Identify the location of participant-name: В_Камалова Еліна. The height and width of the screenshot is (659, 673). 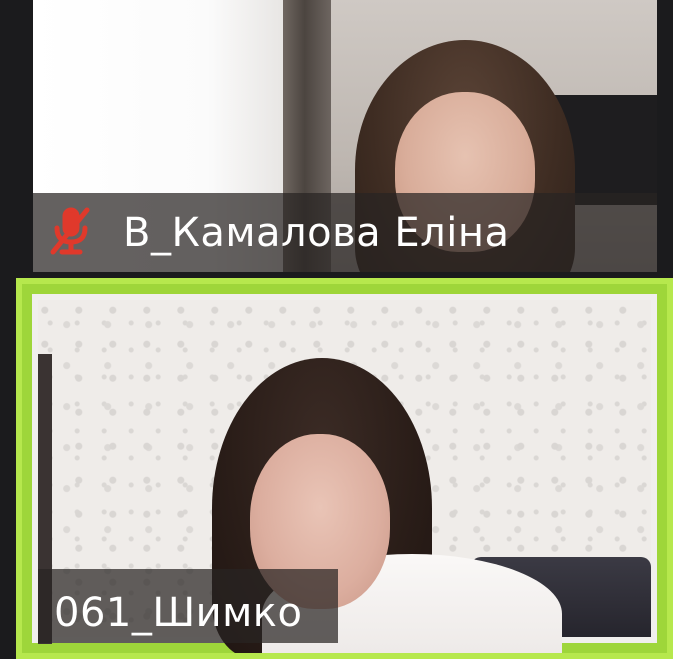
(316, 233).